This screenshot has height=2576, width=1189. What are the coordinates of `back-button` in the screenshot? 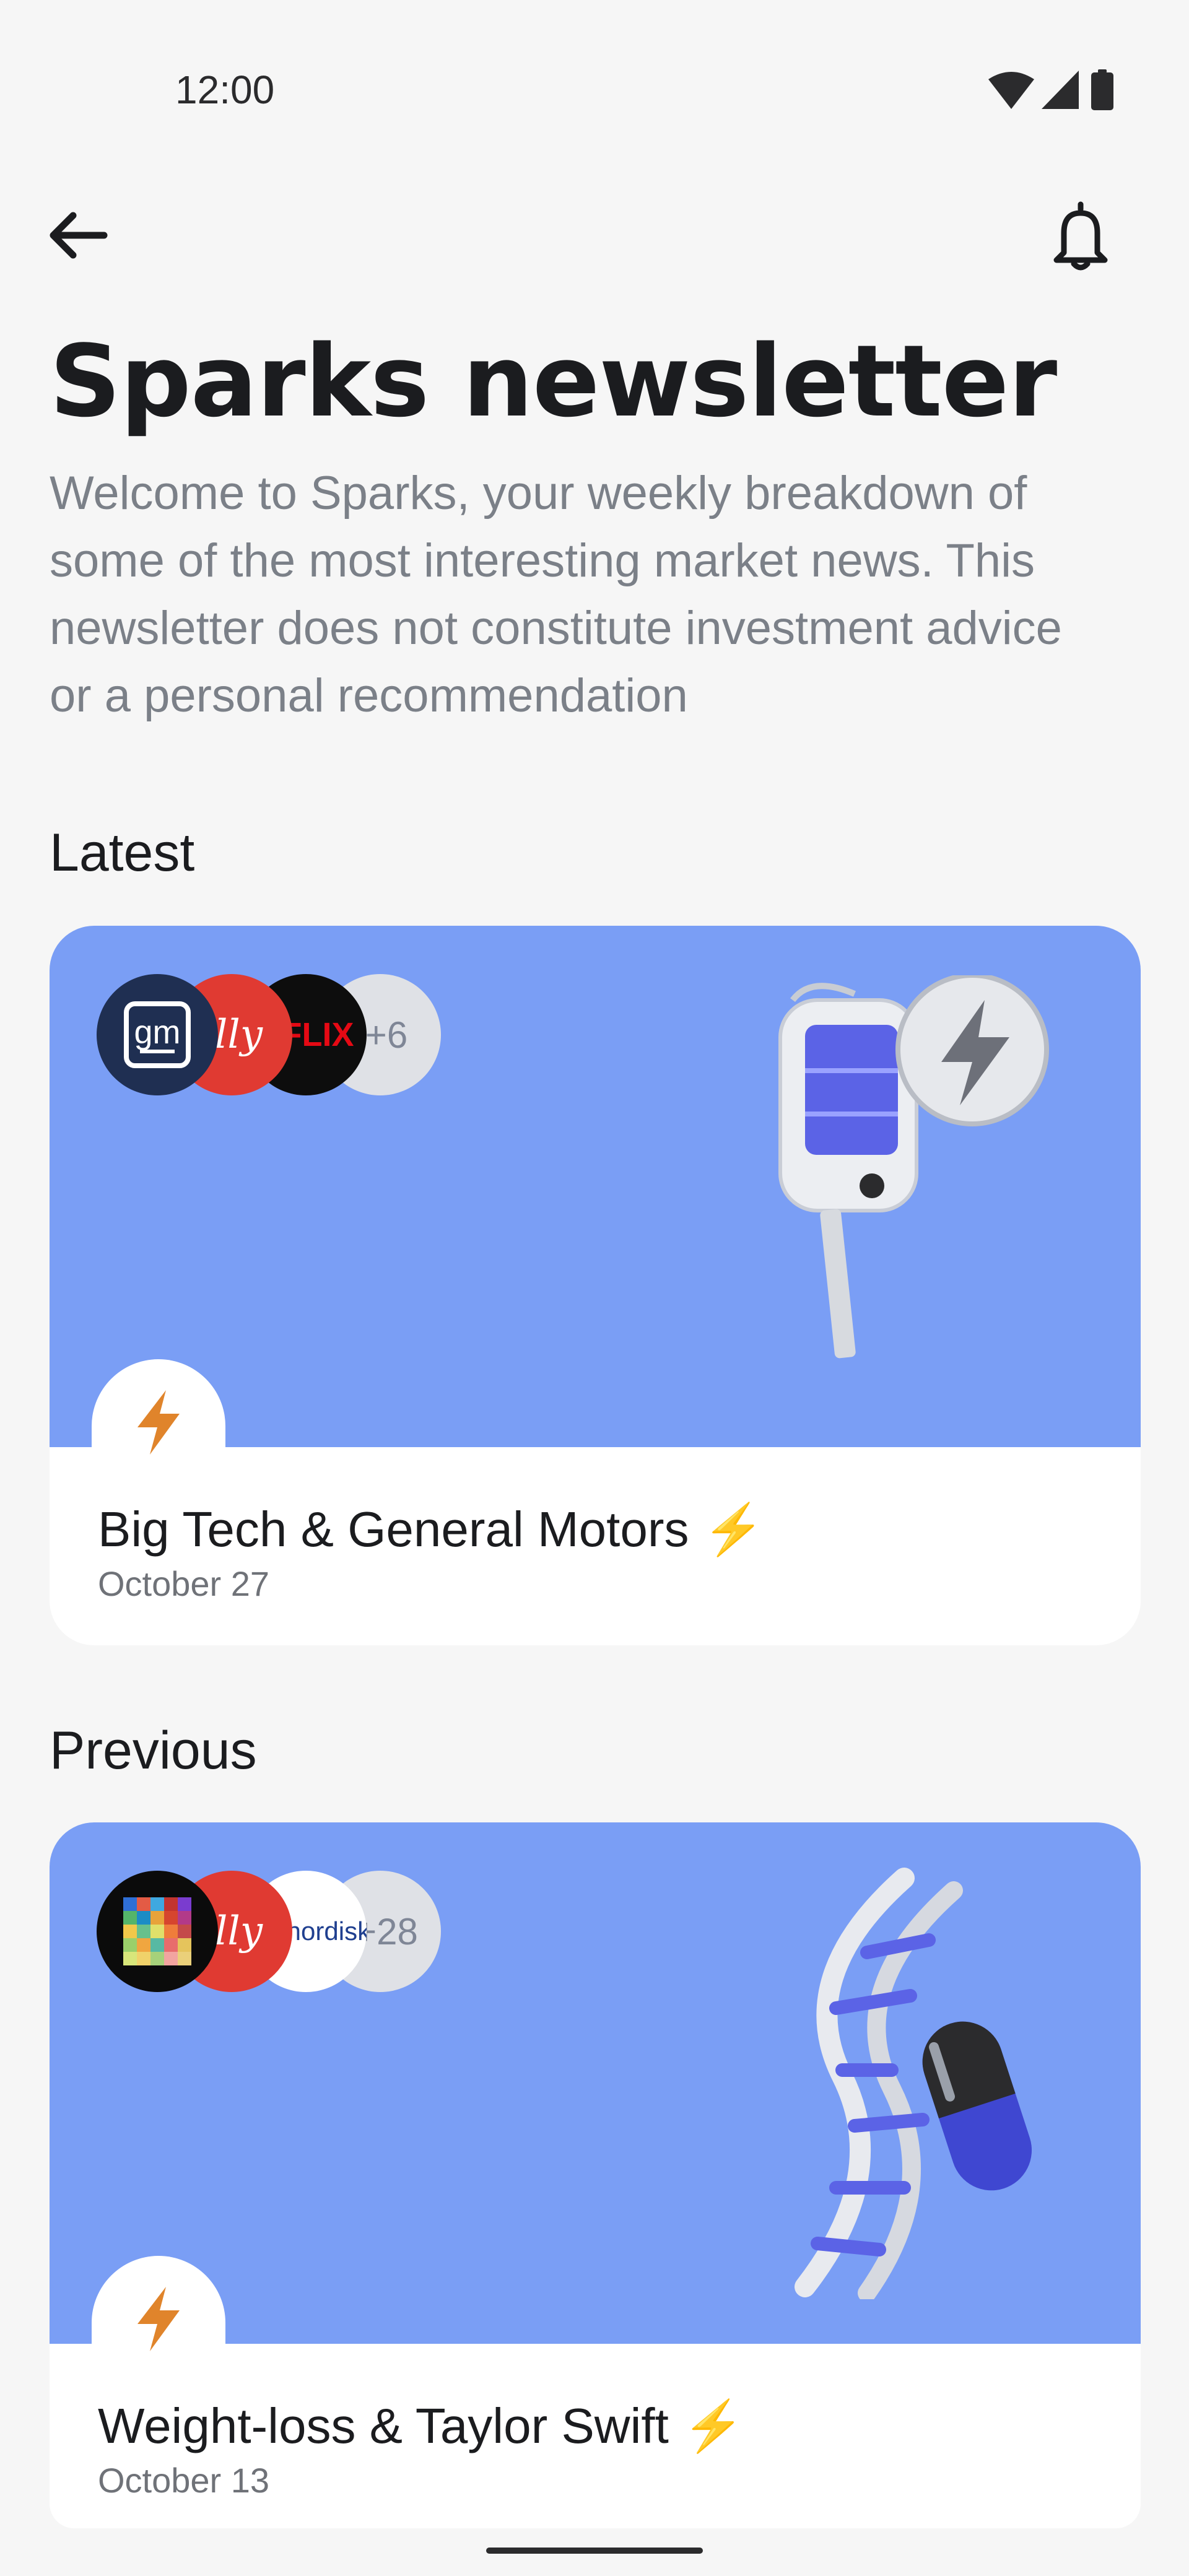 It's located at (79, 235).